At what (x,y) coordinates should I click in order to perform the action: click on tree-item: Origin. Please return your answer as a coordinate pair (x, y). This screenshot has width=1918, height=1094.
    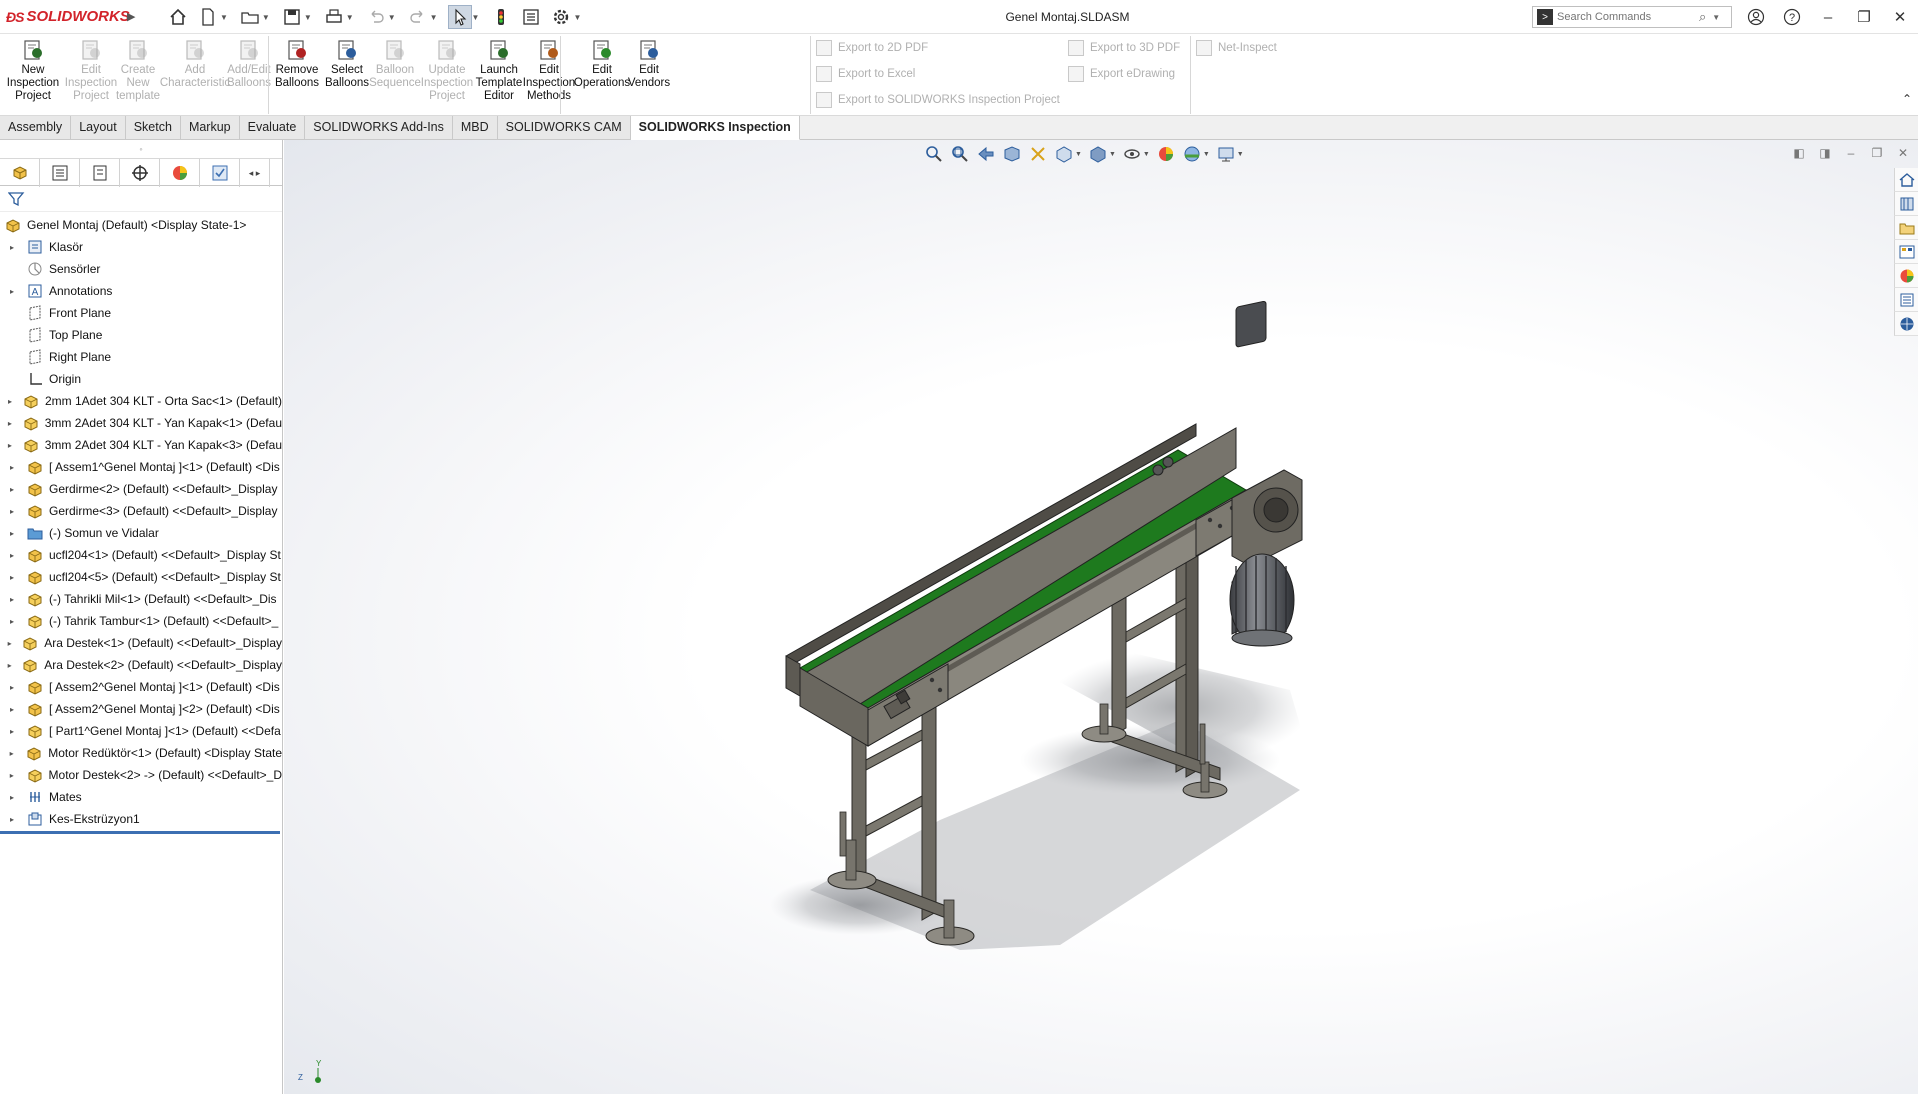
    Looking at the image, I should click on (141, 379).